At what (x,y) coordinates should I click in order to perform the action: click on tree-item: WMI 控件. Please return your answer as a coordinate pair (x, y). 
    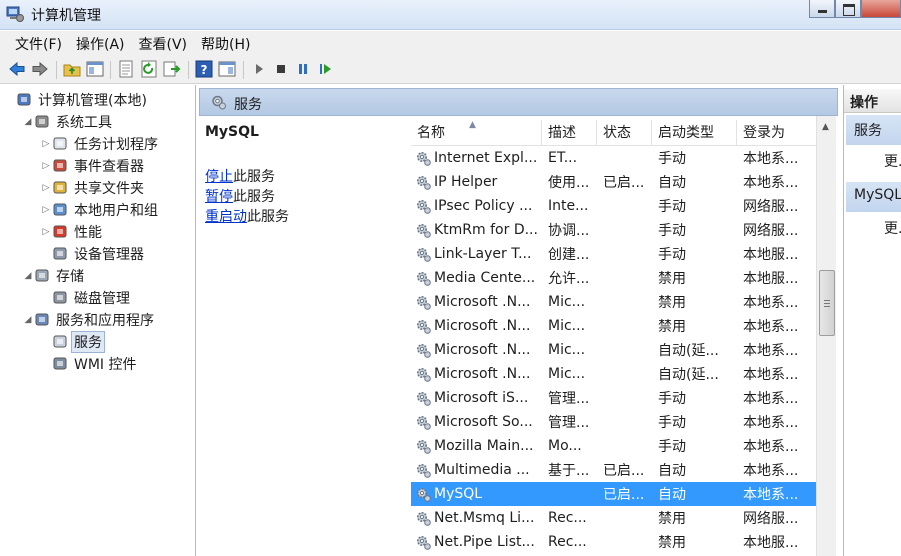
    Looking at the image, I should click on (89, 364).